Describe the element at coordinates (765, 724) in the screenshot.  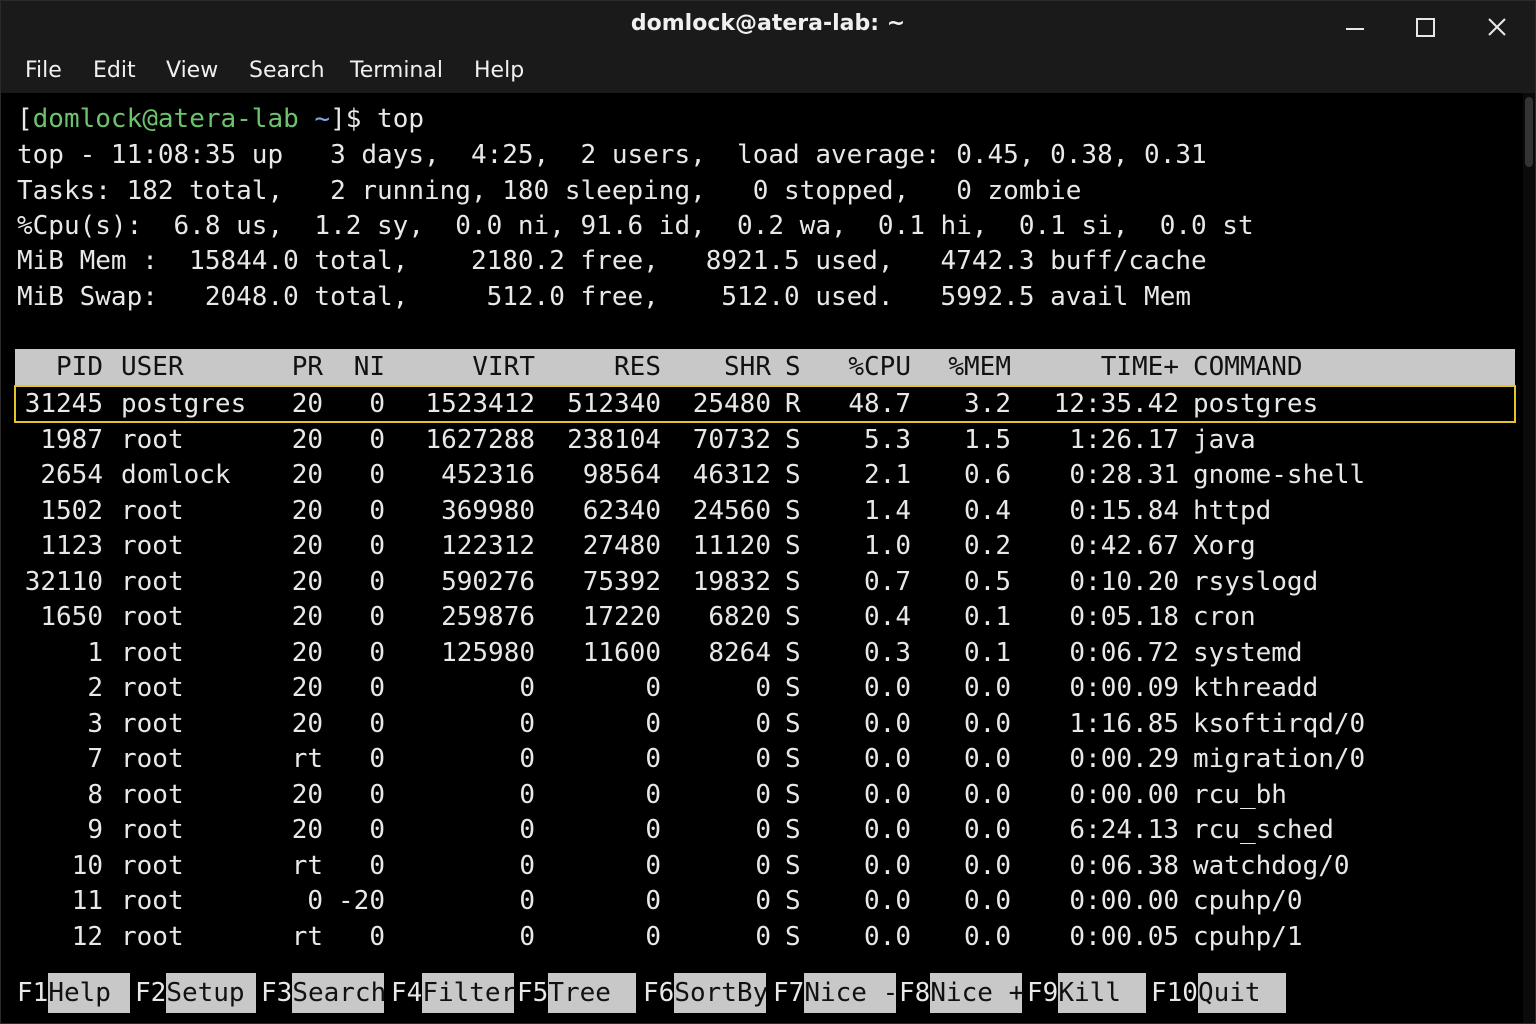
I see `process-row: 3 root 20 0 0 0 0 S 0.0 0.0 1:16.85 ksoftirqd/0` at that location.